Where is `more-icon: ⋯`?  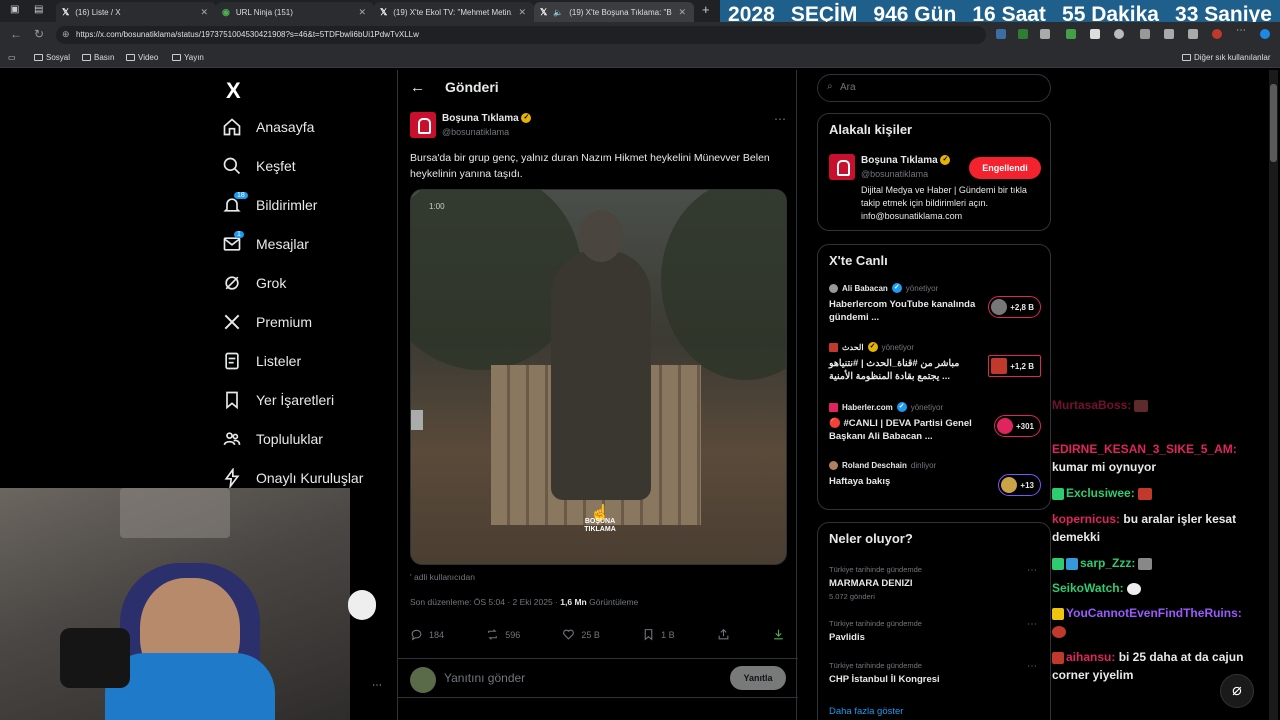 more-icon: ⋯ is located at coordinates (377, 685).